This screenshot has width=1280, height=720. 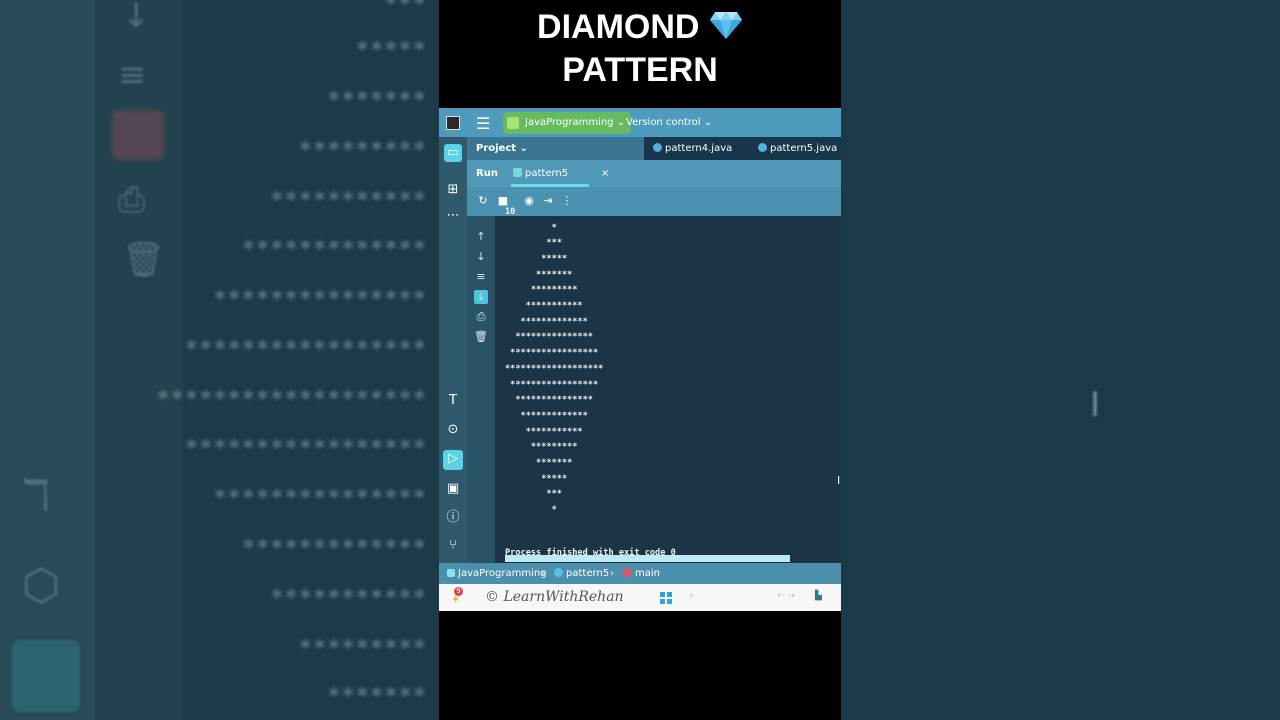 I want to click on blurred-stars: *******************, so click(x=291, y=399).